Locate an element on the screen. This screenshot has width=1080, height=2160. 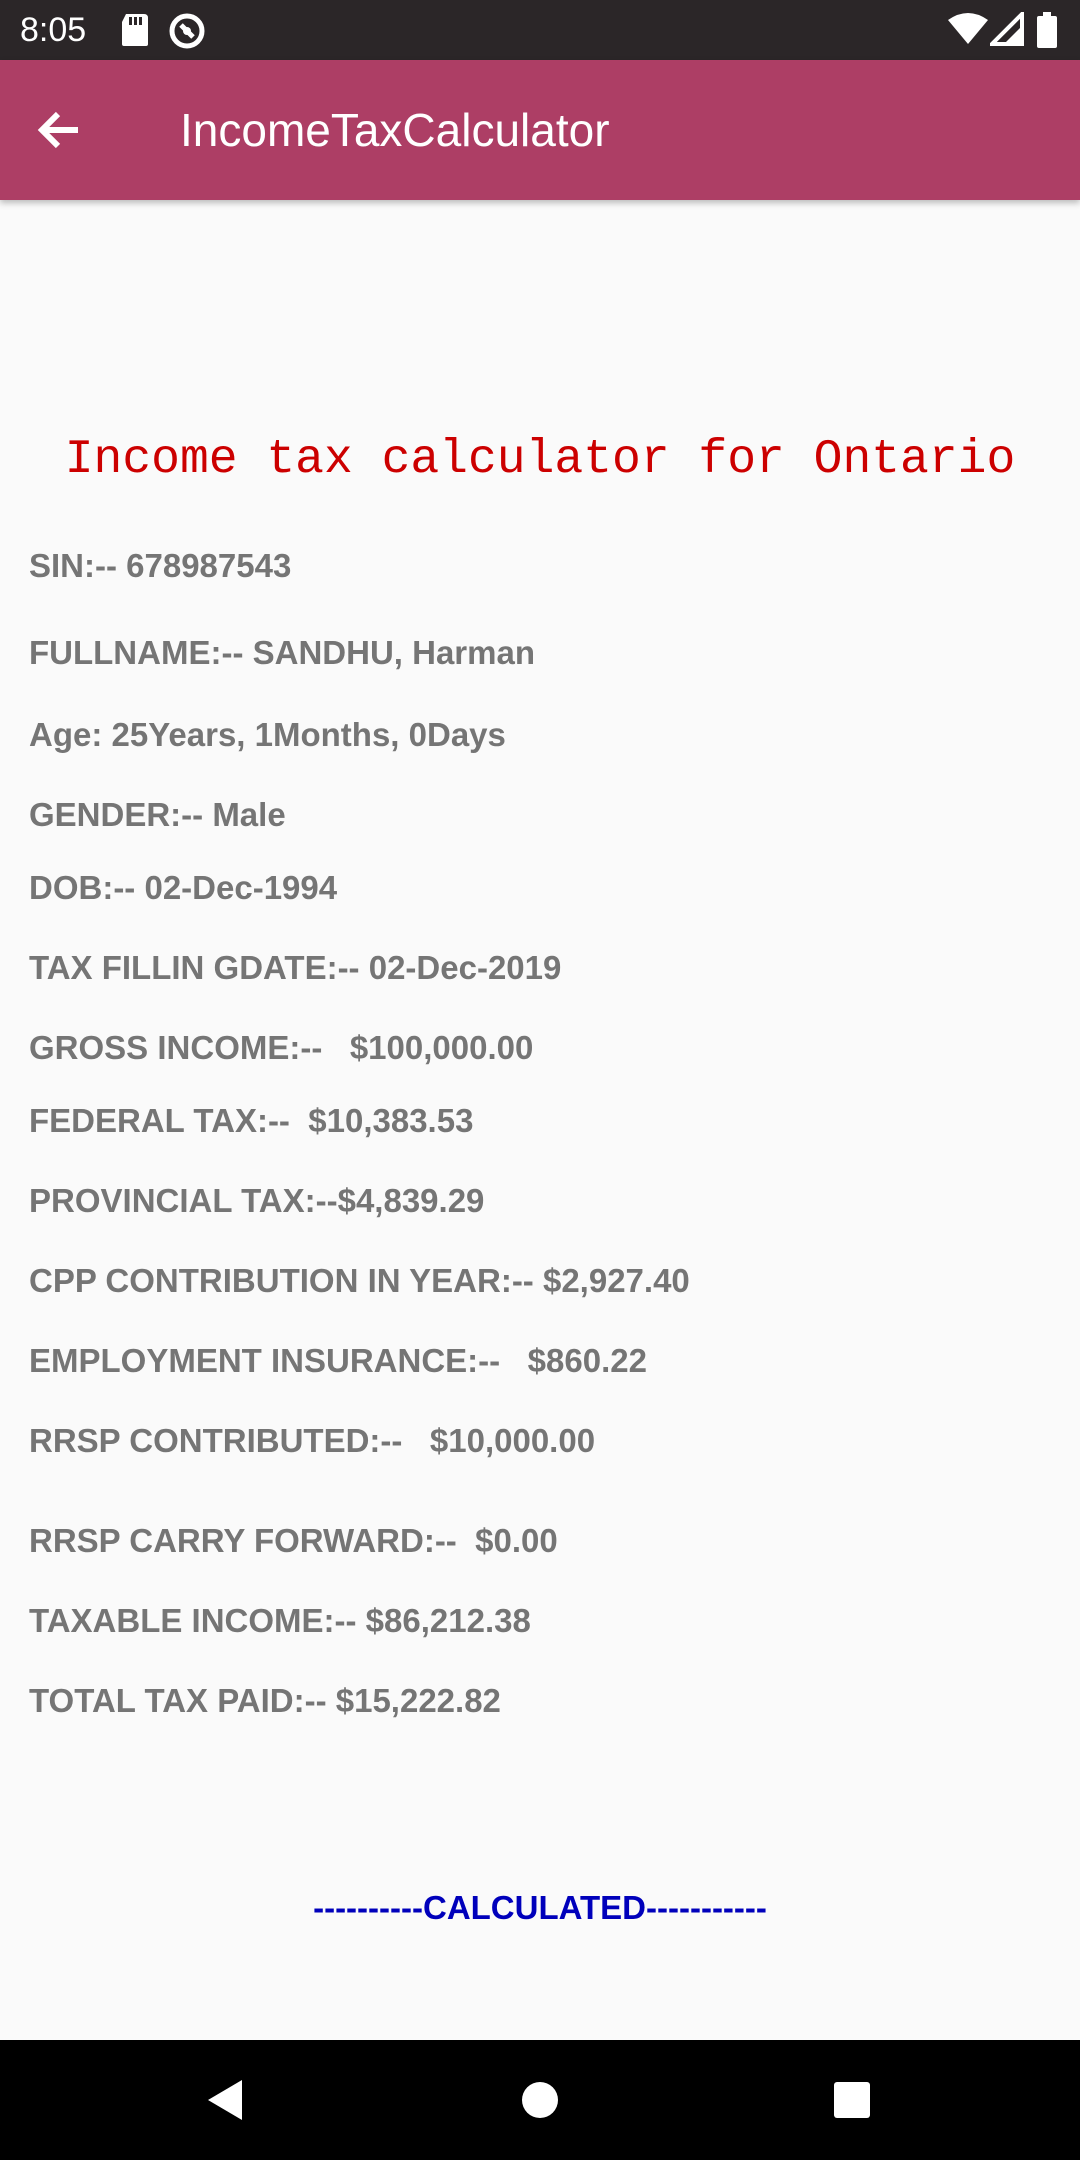
provincial-tax-line: PROVINCIAL TAX:--$4,839.29 is located at coordinates (257, 1200).